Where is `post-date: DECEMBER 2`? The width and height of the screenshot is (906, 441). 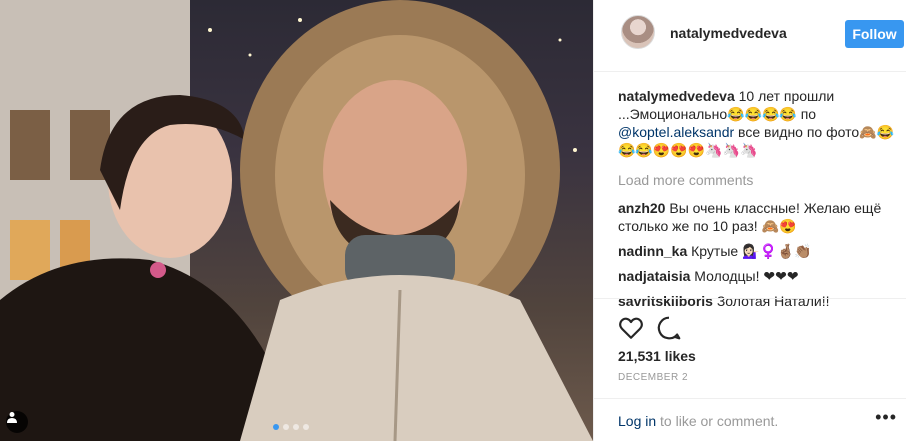 post-date: DECEMBER 2 is located at coordinates (653, 377).